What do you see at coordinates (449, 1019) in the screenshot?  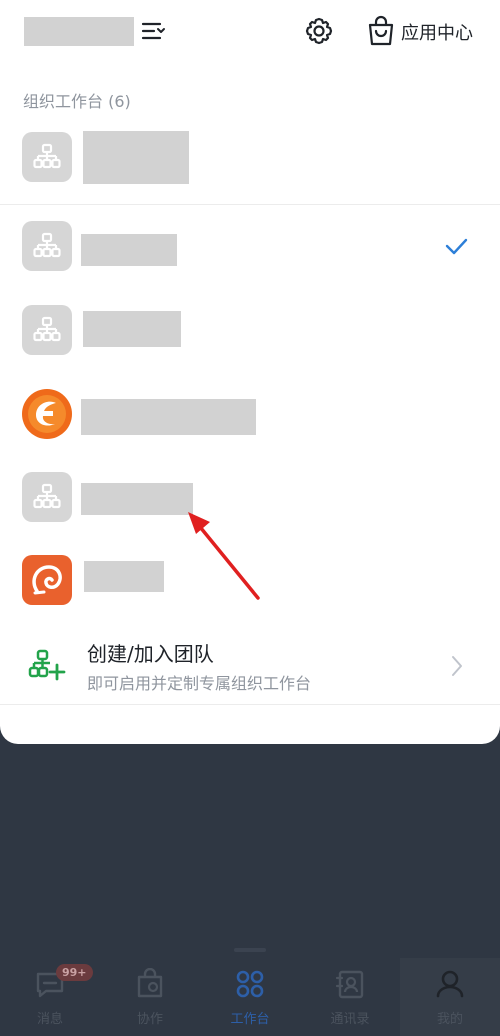 I see `tab-label: 我的` at bounding box center [449, 1019].